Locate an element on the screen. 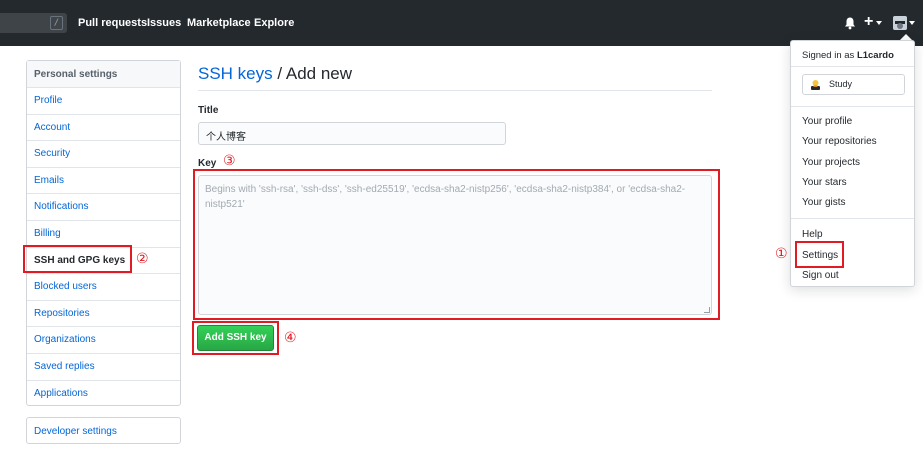 The image size is (923, 460). sidebar-item-account: Account is located at coordinates (103, 128).